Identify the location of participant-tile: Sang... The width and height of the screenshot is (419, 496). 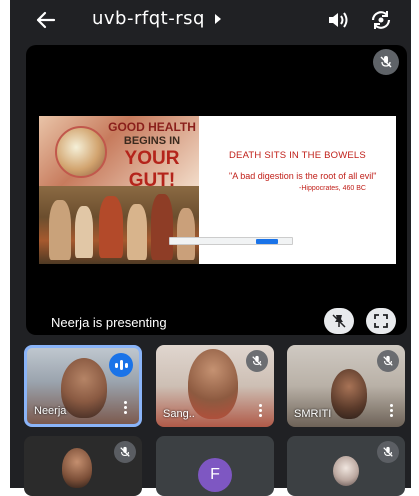
(215, 386).